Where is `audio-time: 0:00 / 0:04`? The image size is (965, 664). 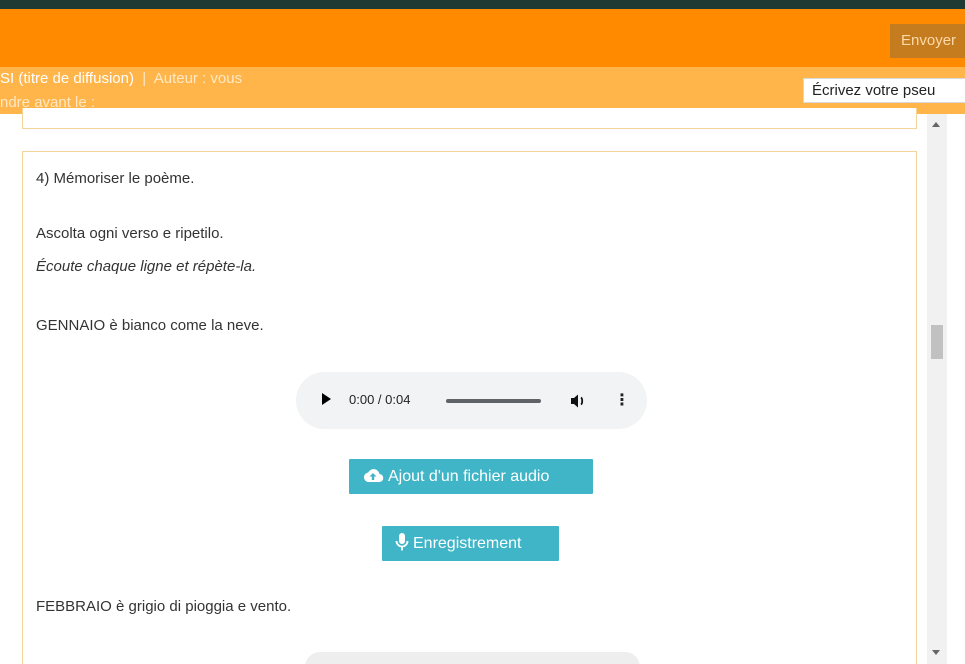 audio-time: 0:00 / 0:04 is located at coordinates (380, 399).